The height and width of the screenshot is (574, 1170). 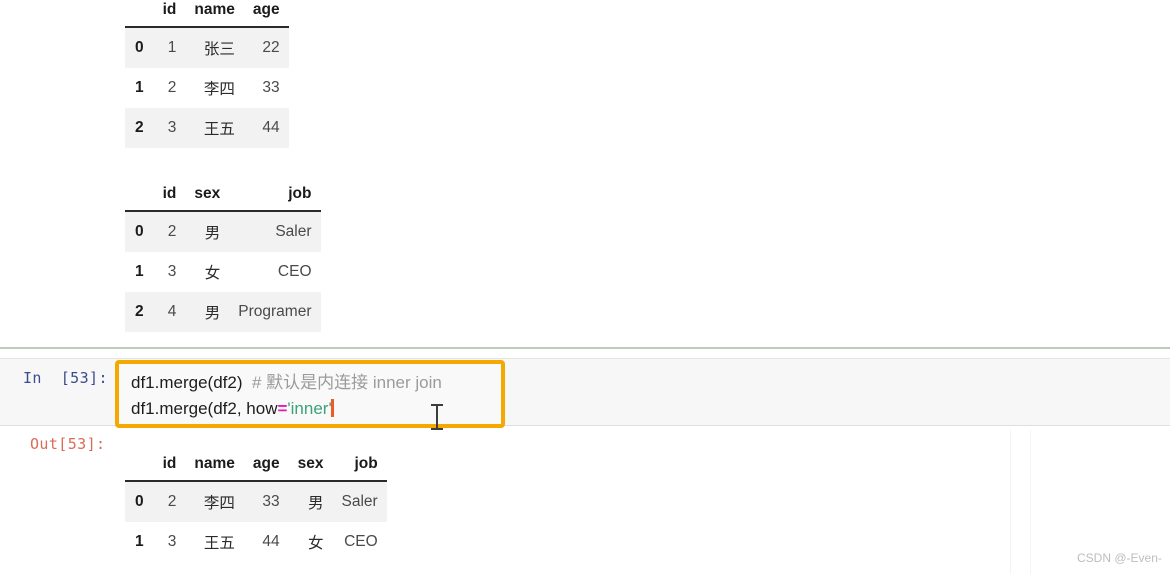 What do you see at coordinates (68, 444) in the screenshot?
I see `out-prompt: Out[53]:` at bounding box center [68, 444].